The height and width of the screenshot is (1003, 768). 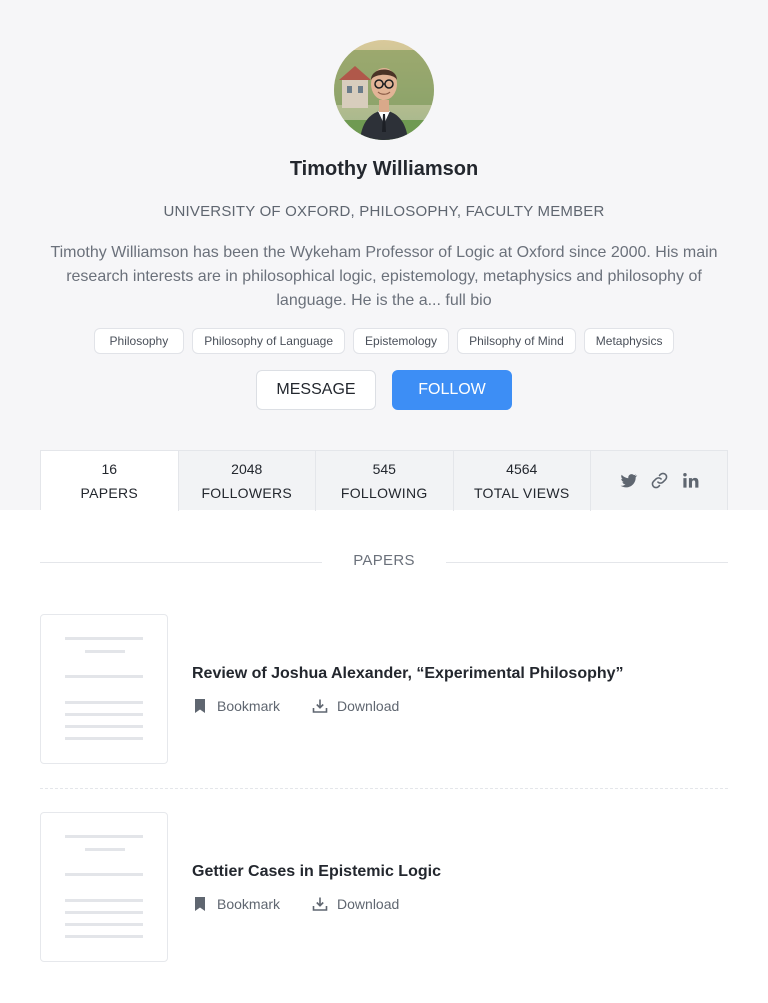 I want to click on social-links, so click(x=659, y=480).